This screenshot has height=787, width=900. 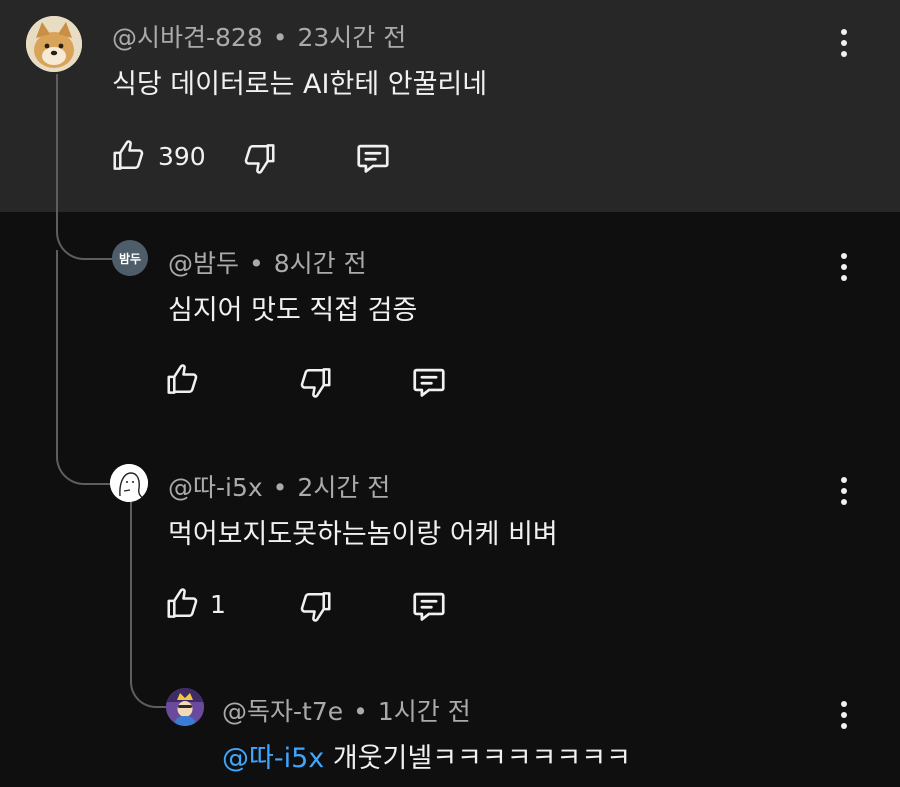 What do you see at coordinates (187, 37) in the screenshot?
I see `comment-author: @시바견-828` at bounding box center [187, 37].